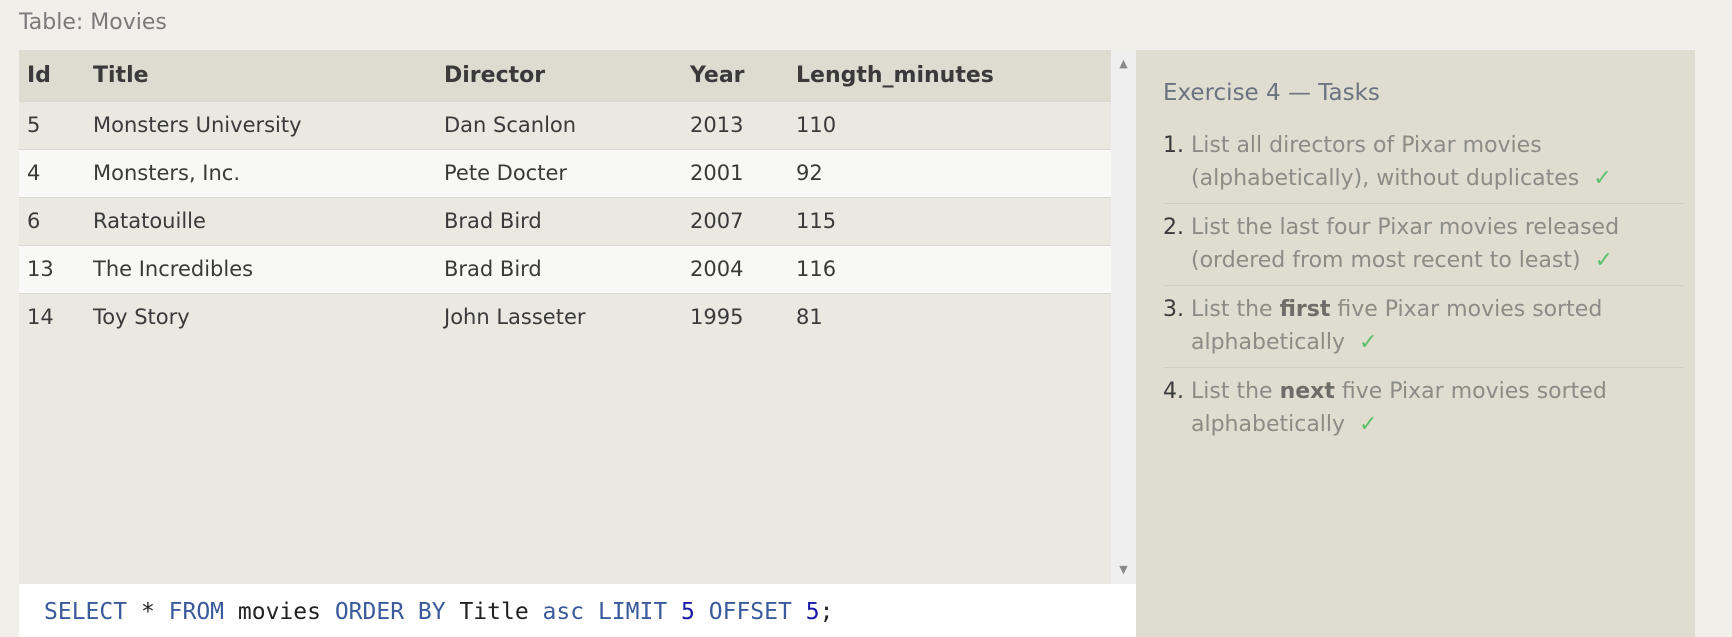 The width and height of the screenshot is (1732, 637). What do you see at coordinates (260, 75) in the screenshot?
I see `column-header-title: Title` at bounding box center [260, 75].